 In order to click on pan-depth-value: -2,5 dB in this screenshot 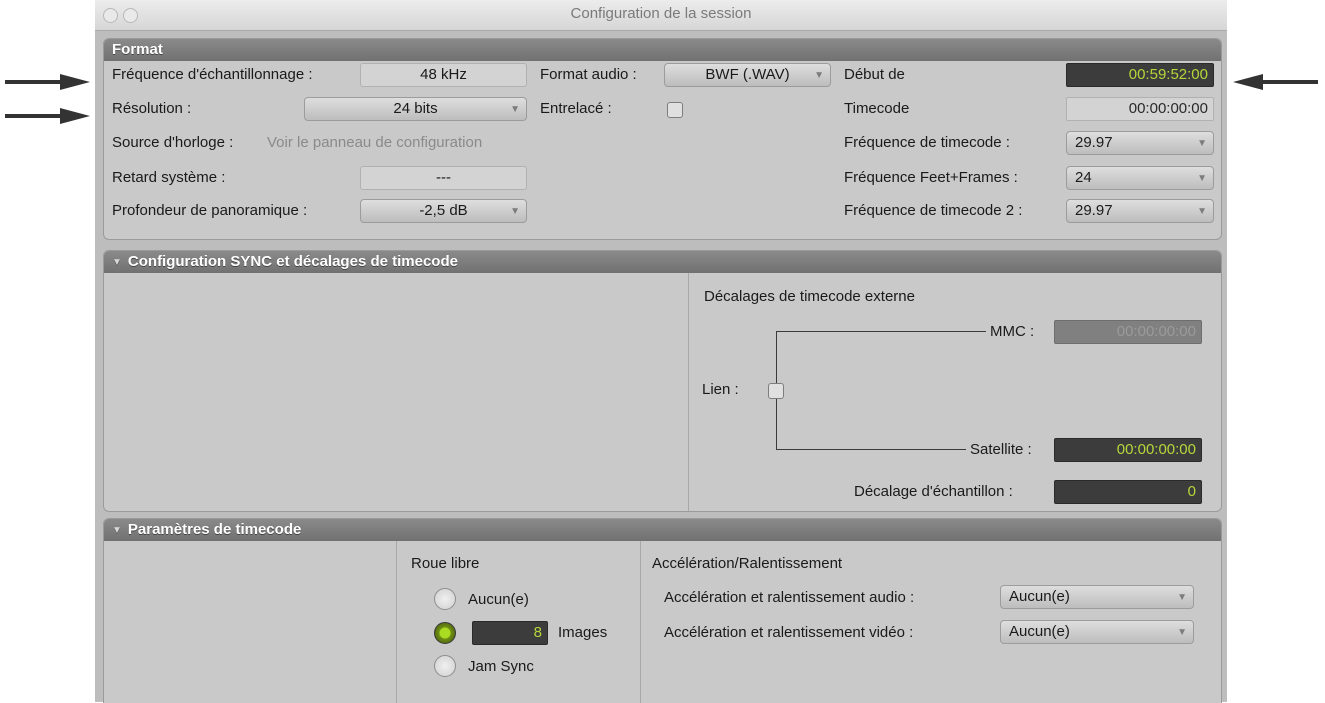, I will do `click(443, 210)`.